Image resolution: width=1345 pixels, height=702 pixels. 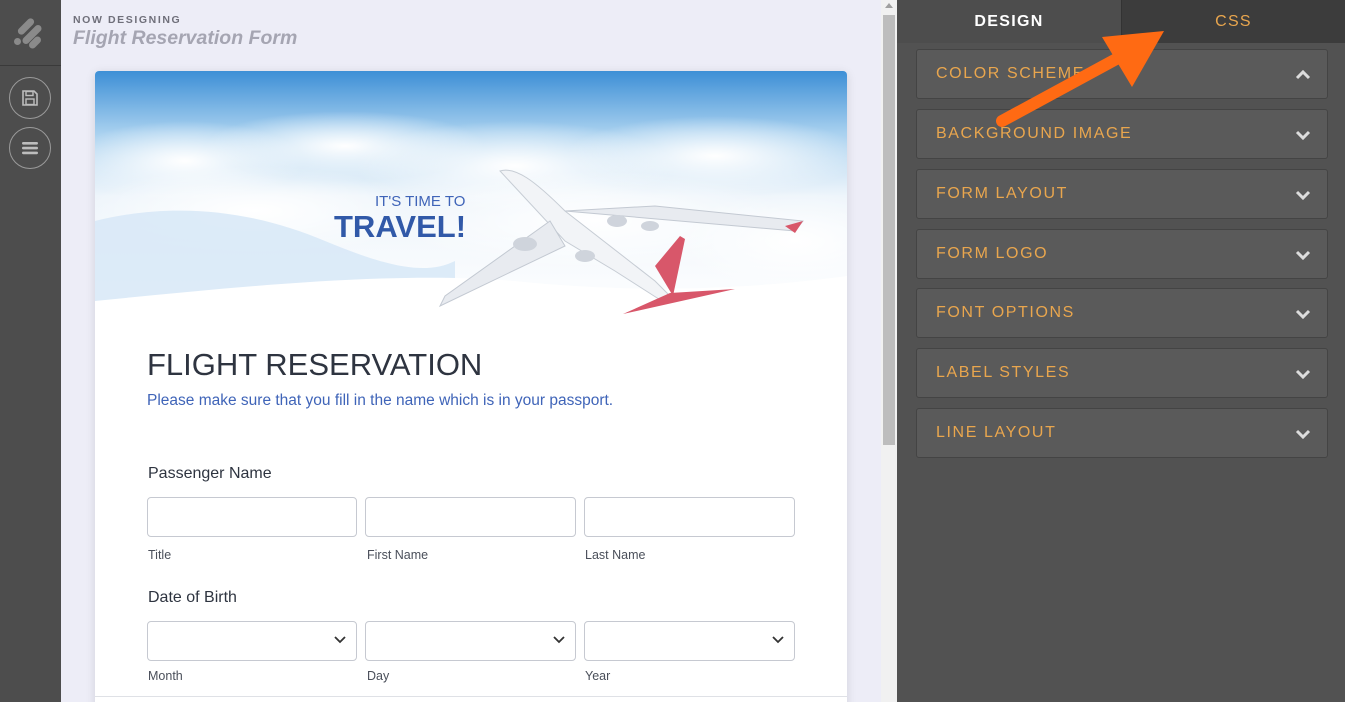 What do you see at coordinates (398, 555) in the screenshot?
I see `first-name-sublabel: First Name` at bounding box center [398, 555].